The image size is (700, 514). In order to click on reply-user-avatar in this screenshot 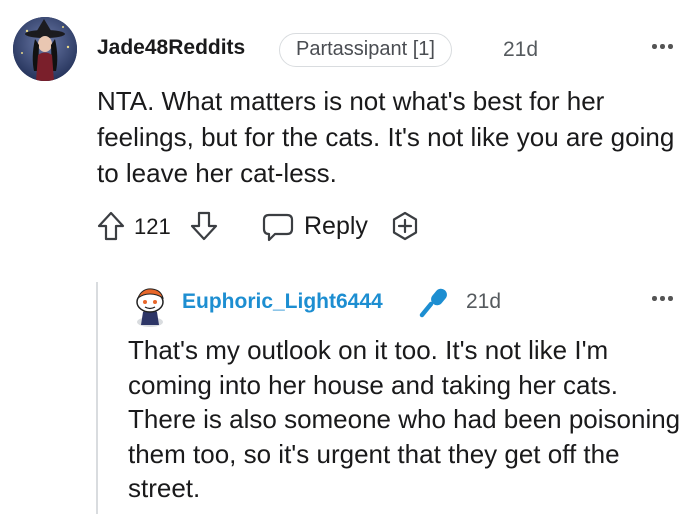, I will do `click(150, 306)`.